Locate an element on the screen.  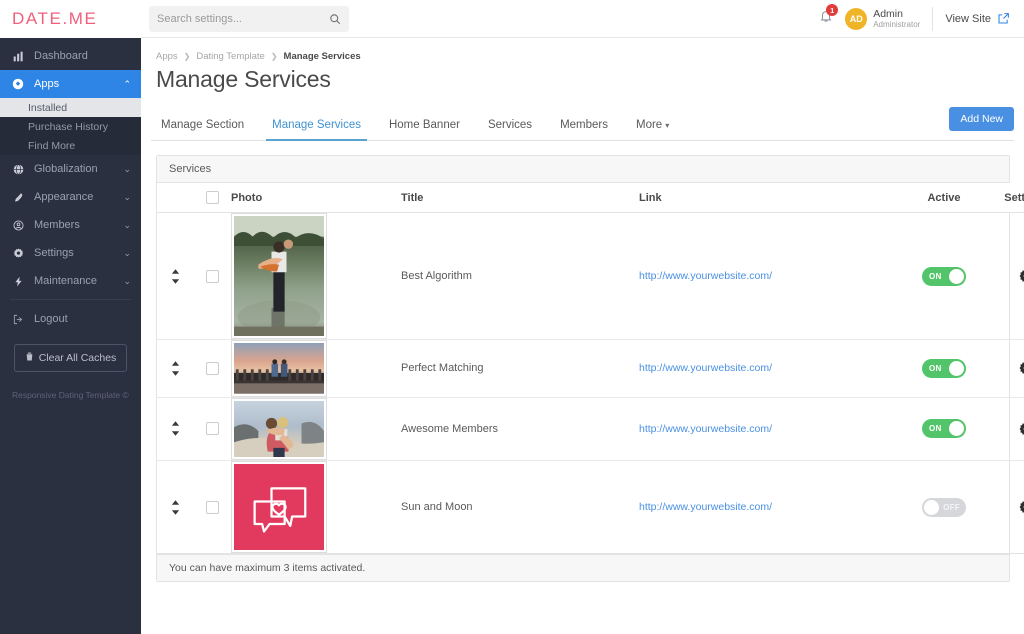
toggle-label: ON is located at coordinates (935, 429).